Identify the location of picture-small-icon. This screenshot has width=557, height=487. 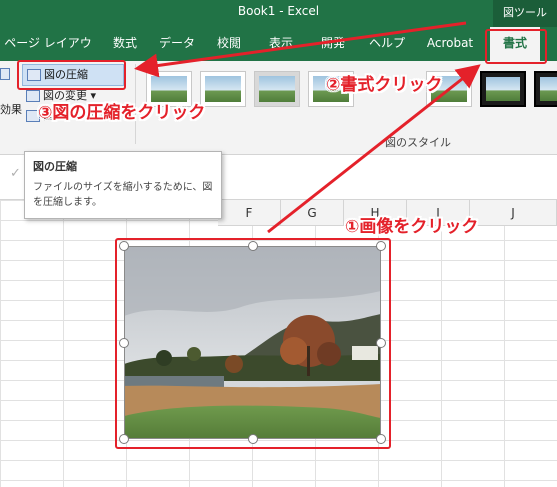
(5, 74).